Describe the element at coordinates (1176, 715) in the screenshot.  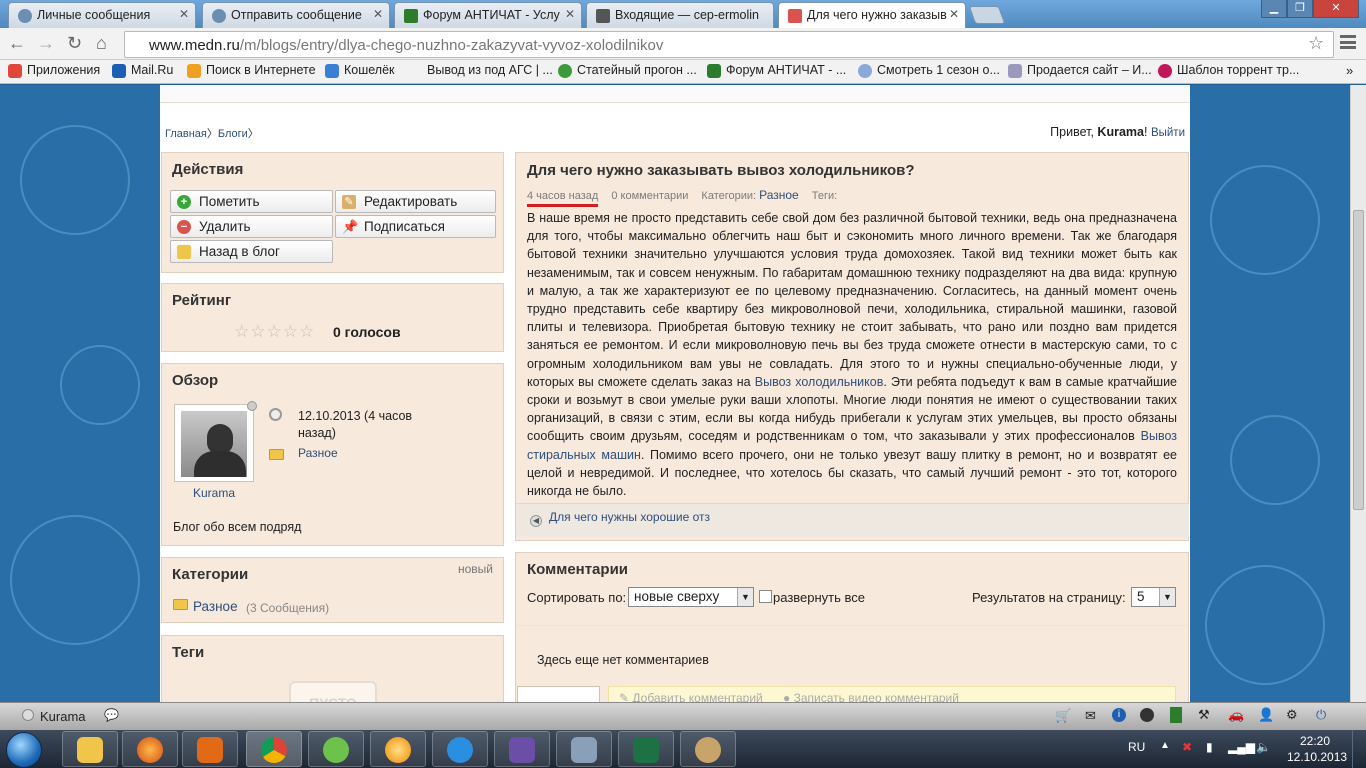
I see `forum-icon` at that location.